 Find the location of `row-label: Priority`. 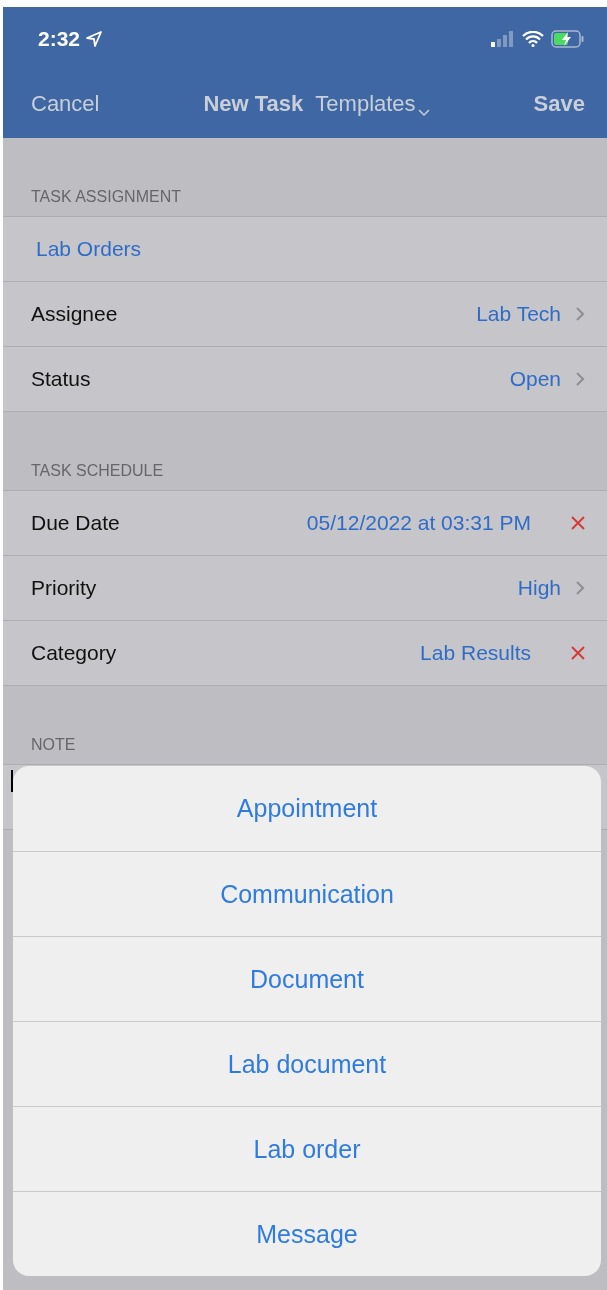

row-label: Priority is located at coordinates (64, 588).